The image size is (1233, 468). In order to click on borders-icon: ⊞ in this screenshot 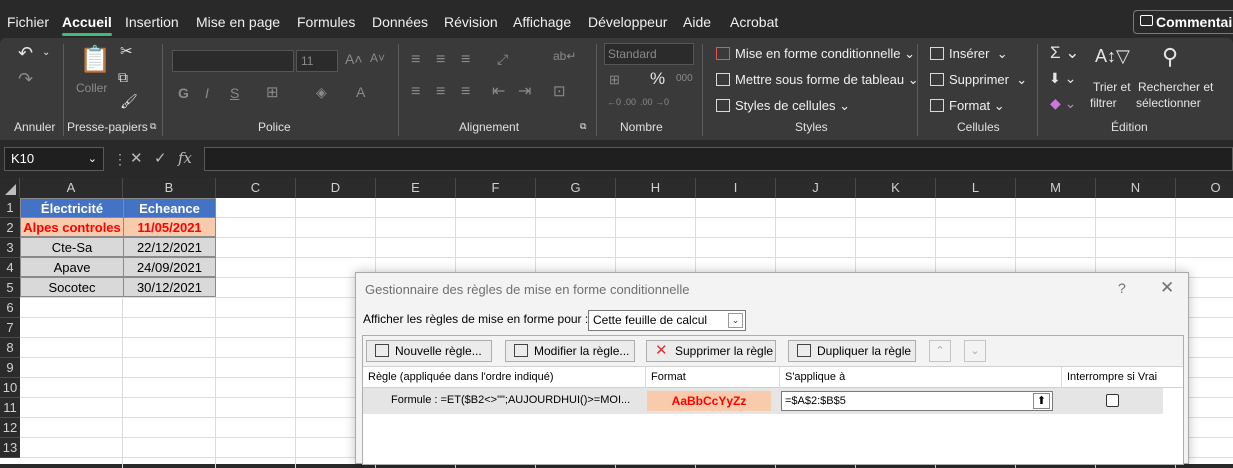, I will do `click(272, 92)`.